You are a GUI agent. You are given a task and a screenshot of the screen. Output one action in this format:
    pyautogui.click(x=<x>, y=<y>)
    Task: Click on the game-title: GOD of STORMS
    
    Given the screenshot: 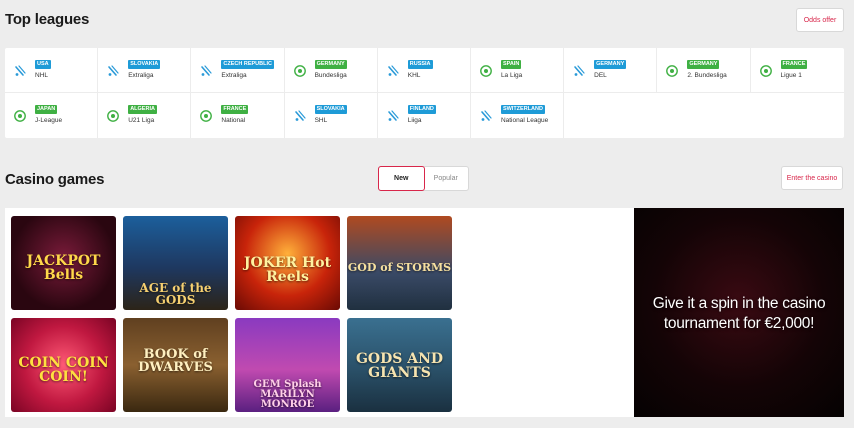 What is the action you would take?
    pyautogui.click(x=399, y=267)
    